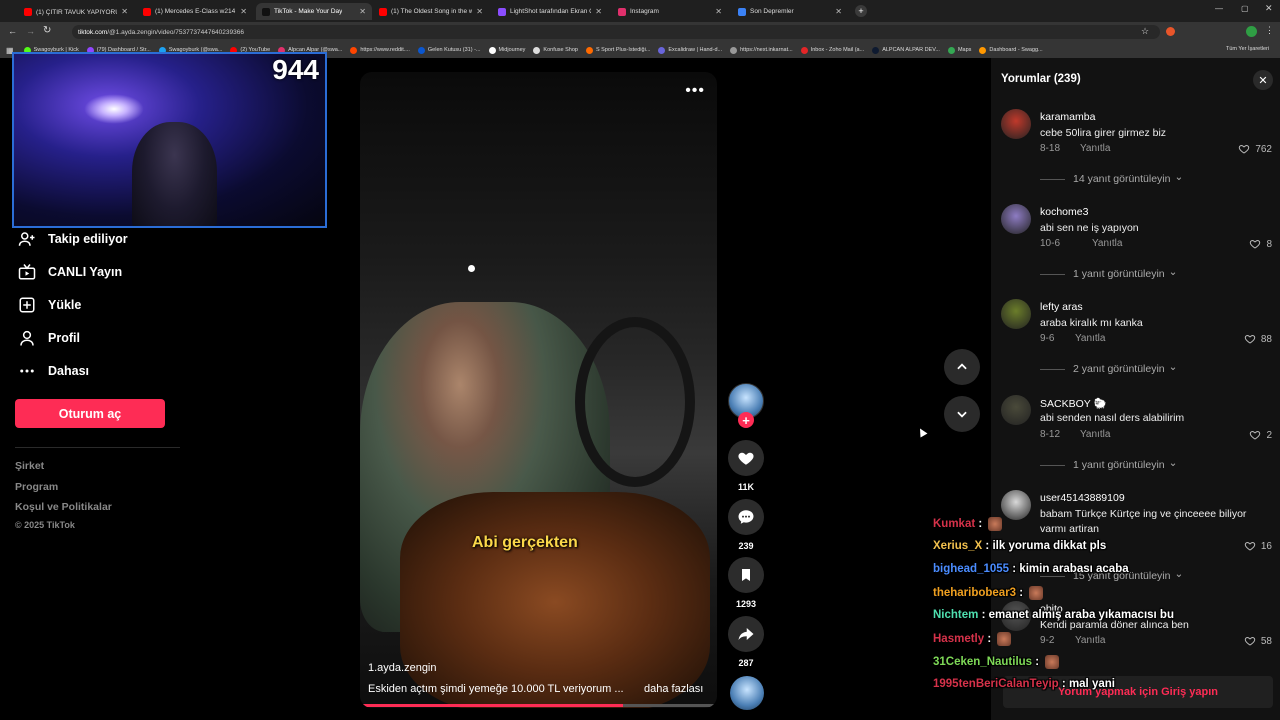 This screenshot has height=720, width=1280. I want to click on browser-tab: Son Depremler ✕, so click(790, 11).